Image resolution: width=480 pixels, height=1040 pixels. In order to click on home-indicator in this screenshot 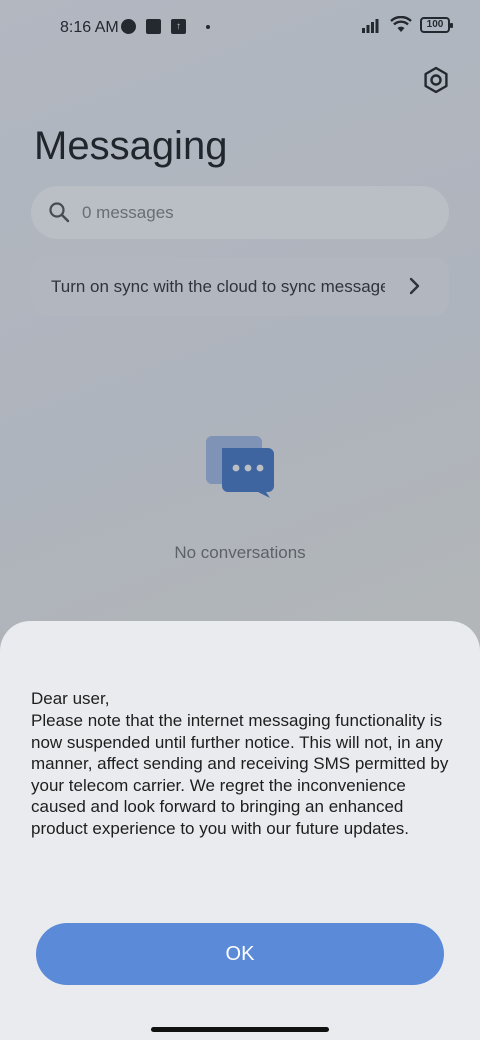, I will do `click(240, 1029)`.